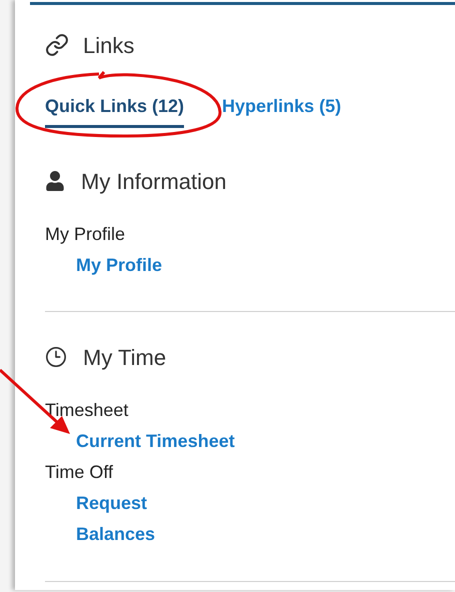 The width and height of the screenshot is (455, 592). I want to click on group-label: Time Off, so click(79, 472).